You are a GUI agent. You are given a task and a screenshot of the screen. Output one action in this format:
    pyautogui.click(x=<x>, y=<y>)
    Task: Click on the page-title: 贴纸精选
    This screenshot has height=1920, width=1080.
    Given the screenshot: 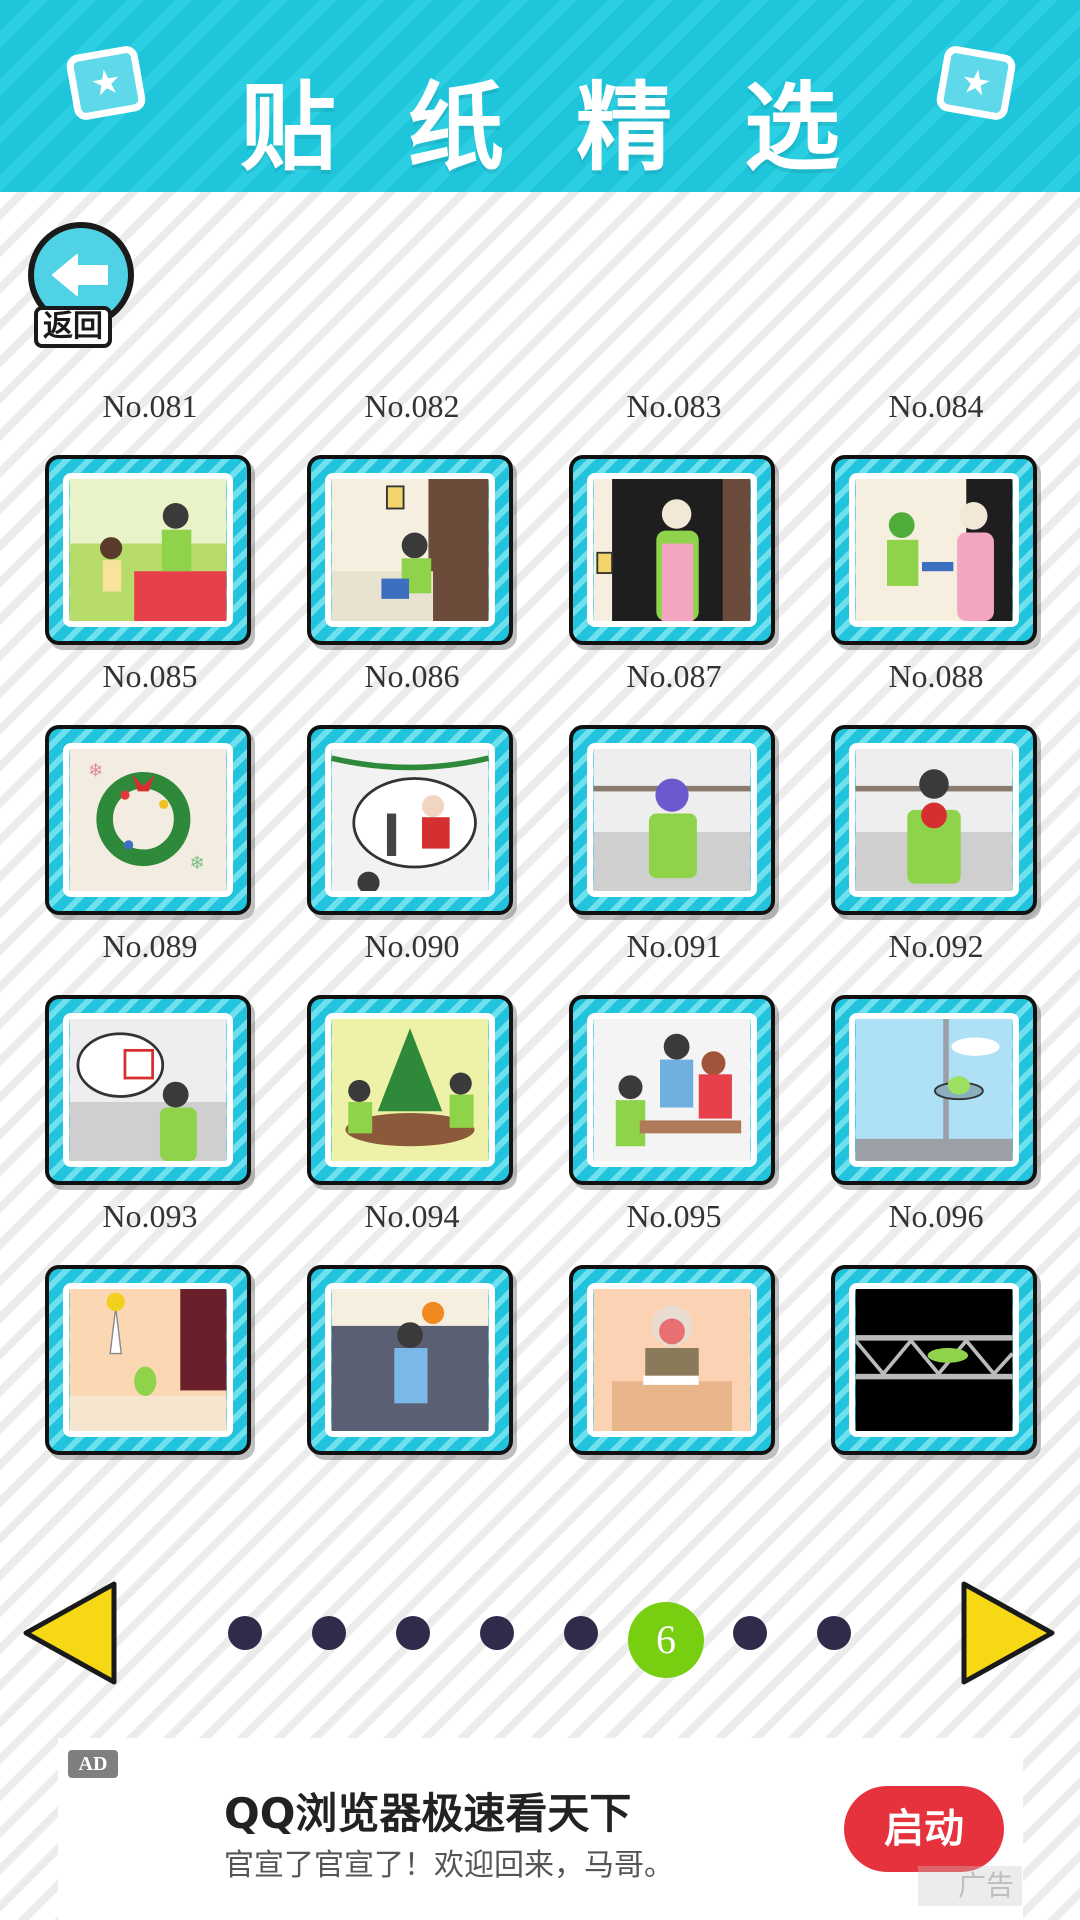 What is the action you would take?
    pyautogui.click(x=576, y=128)
    